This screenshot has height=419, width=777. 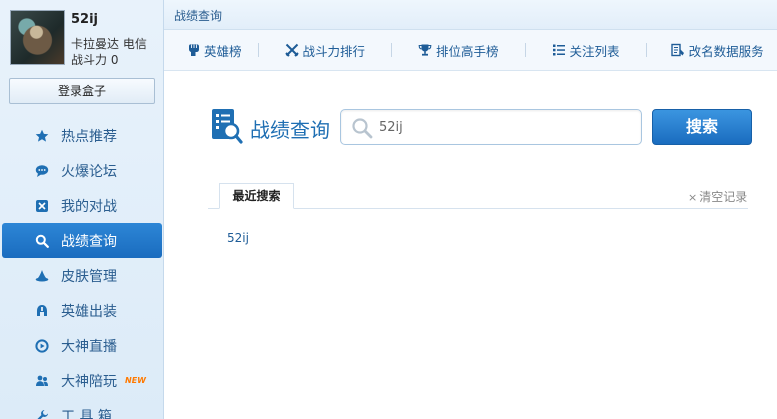 I want to click on sidebar-item-label: 战绩查询, so click(x=89, y=241).